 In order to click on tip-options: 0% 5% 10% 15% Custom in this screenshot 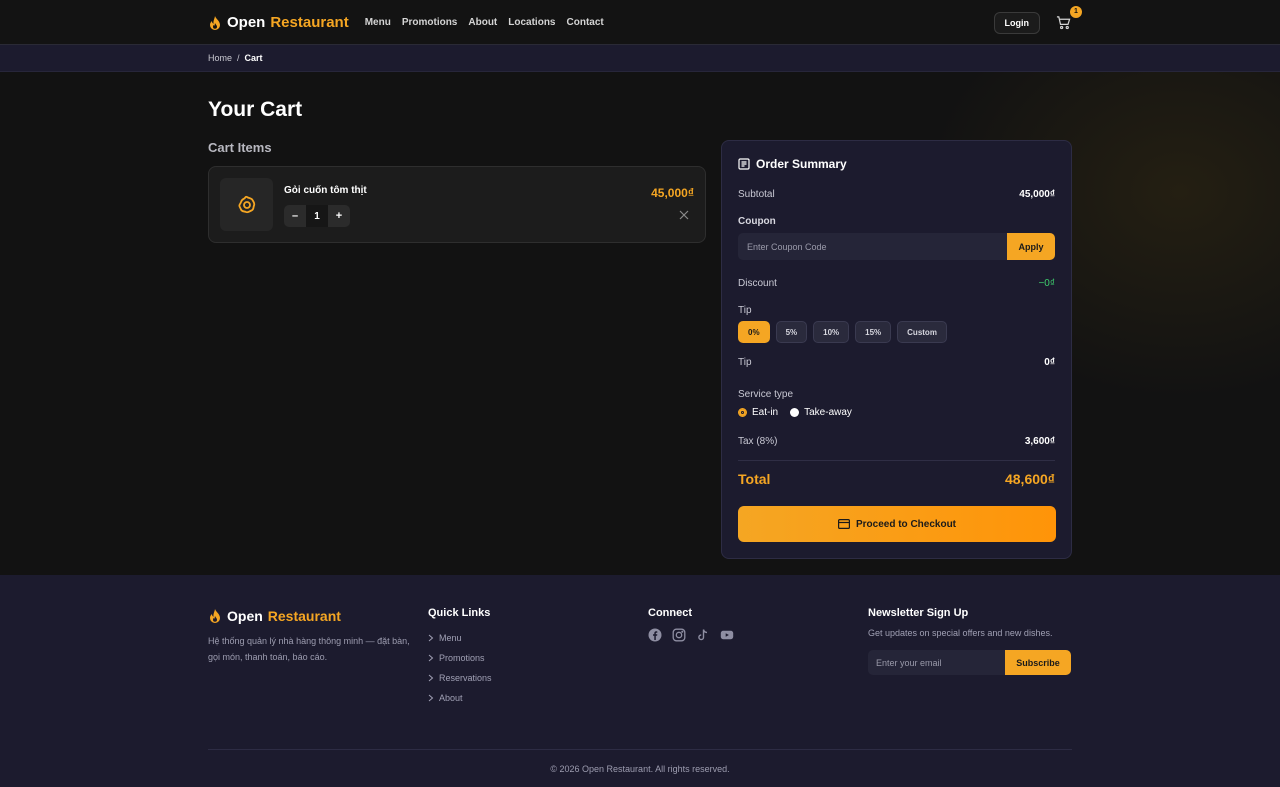, I will do `click(842, 332)`.